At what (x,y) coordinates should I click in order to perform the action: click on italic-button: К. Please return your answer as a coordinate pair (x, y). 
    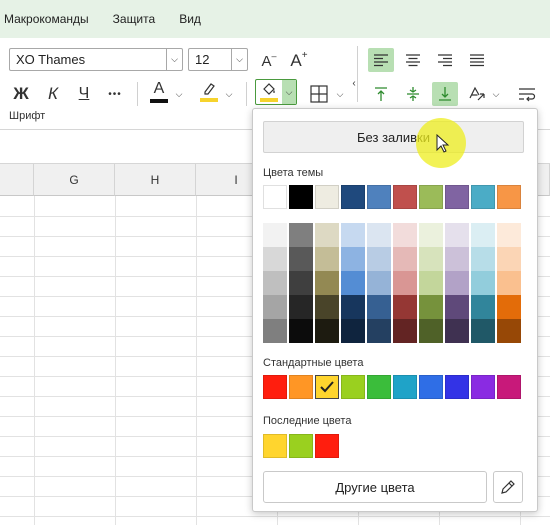
    Looking at the image, I should click on (53, 94).